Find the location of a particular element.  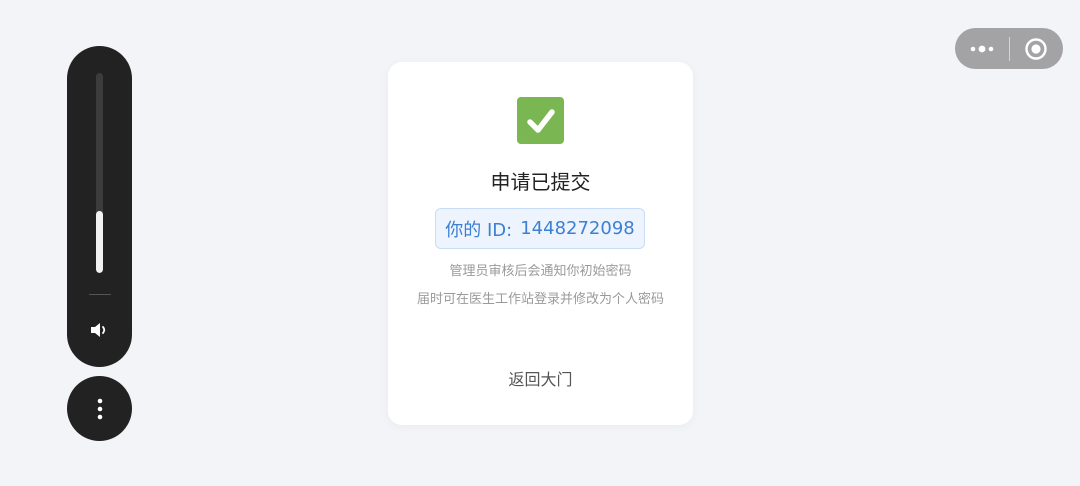

volume-level is located at coordinates (99, 242).